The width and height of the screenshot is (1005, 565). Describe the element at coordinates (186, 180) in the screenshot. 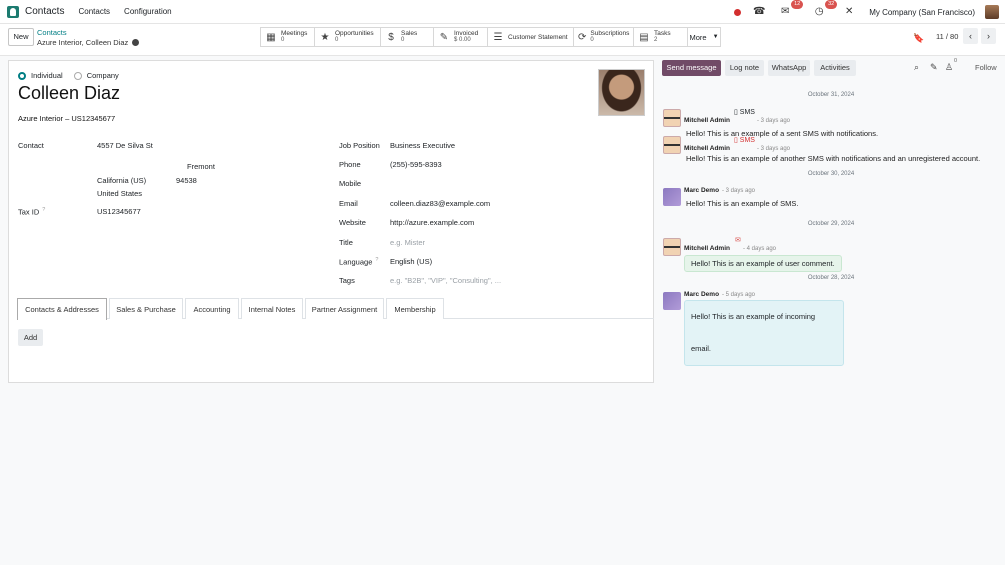

I see `zip-field: 94538` at that location.